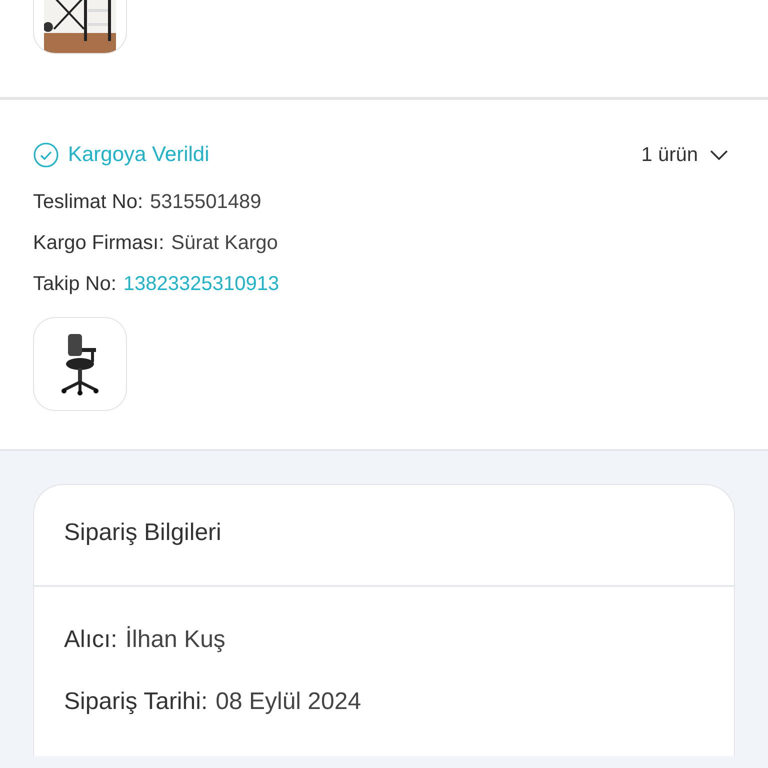 This screenshot has height=768, width=768. What do you see at coordinates (719, 155) in the screenshot?
I see `chevron-down-icon` at bounding box center [719, 155].